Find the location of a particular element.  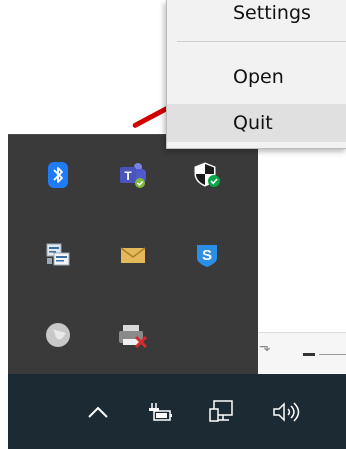

printer-error-icon is located at coordinates (133, 335).